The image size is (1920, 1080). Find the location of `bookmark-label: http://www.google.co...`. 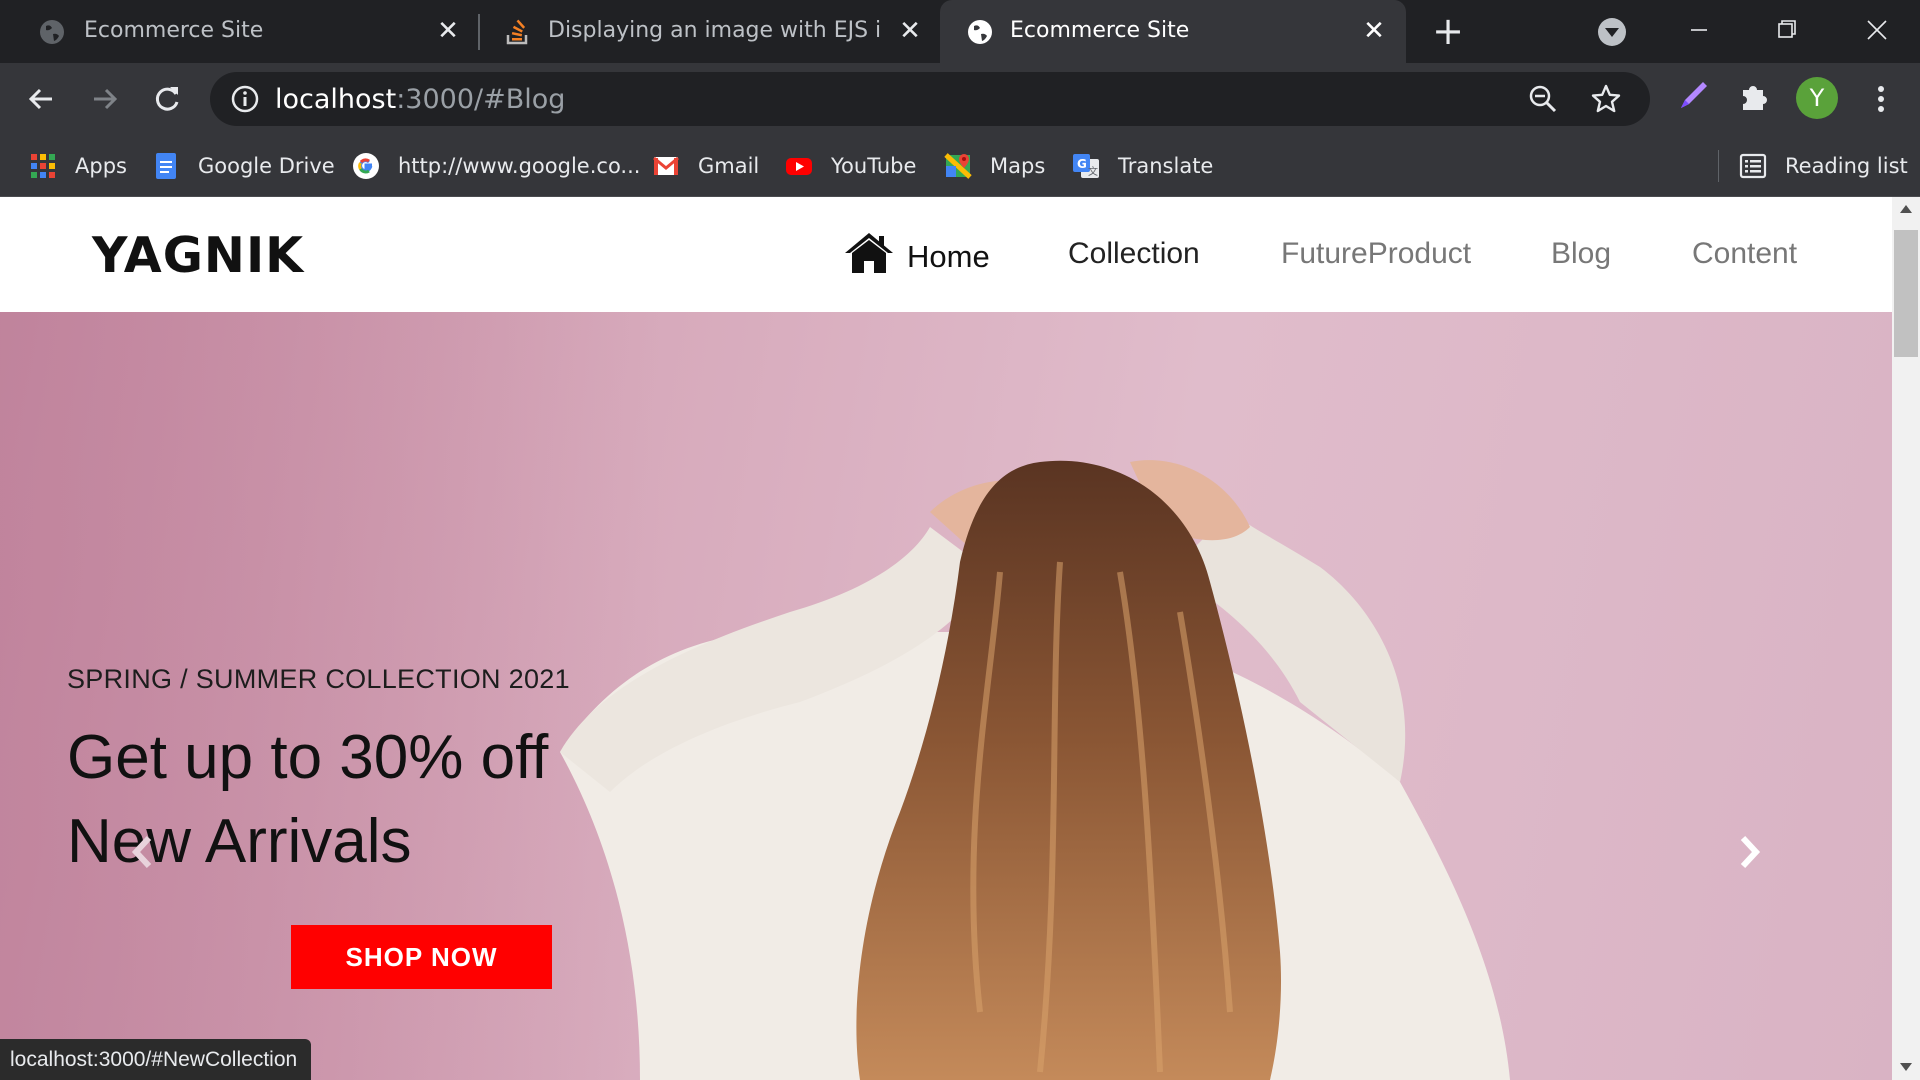

bookmark-label: http://www.google.co... is located at coordinates (519, 166).